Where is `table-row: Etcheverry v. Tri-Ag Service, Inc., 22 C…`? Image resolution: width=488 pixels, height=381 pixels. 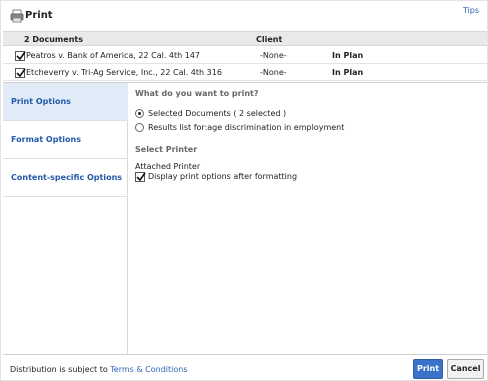
table-row: Etcheverry v. Tri-Ag Service, Inc., 22 C… is located at coordinates (245, 73).